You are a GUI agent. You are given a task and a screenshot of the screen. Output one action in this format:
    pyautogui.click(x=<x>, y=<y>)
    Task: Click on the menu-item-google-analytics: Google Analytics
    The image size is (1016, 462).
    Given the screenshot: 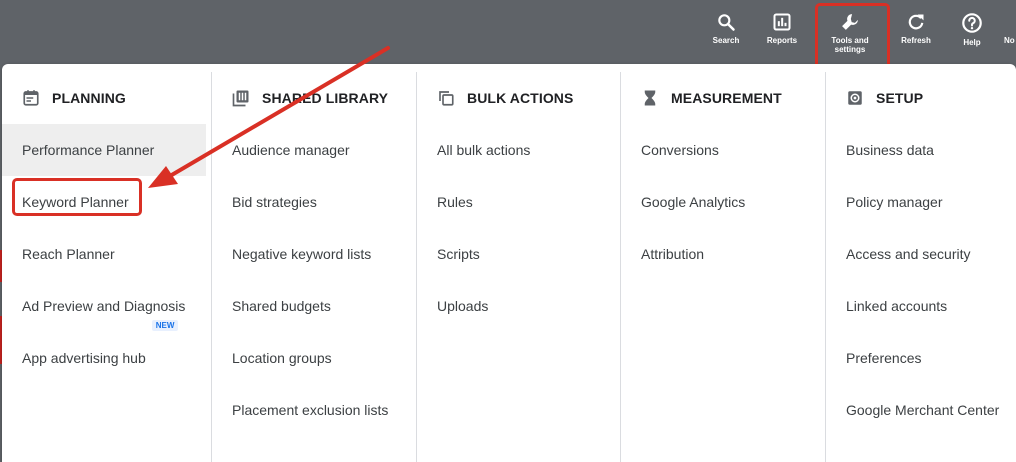 What is the action you would take?
    pyautogui.click(x=723, y=202)
    